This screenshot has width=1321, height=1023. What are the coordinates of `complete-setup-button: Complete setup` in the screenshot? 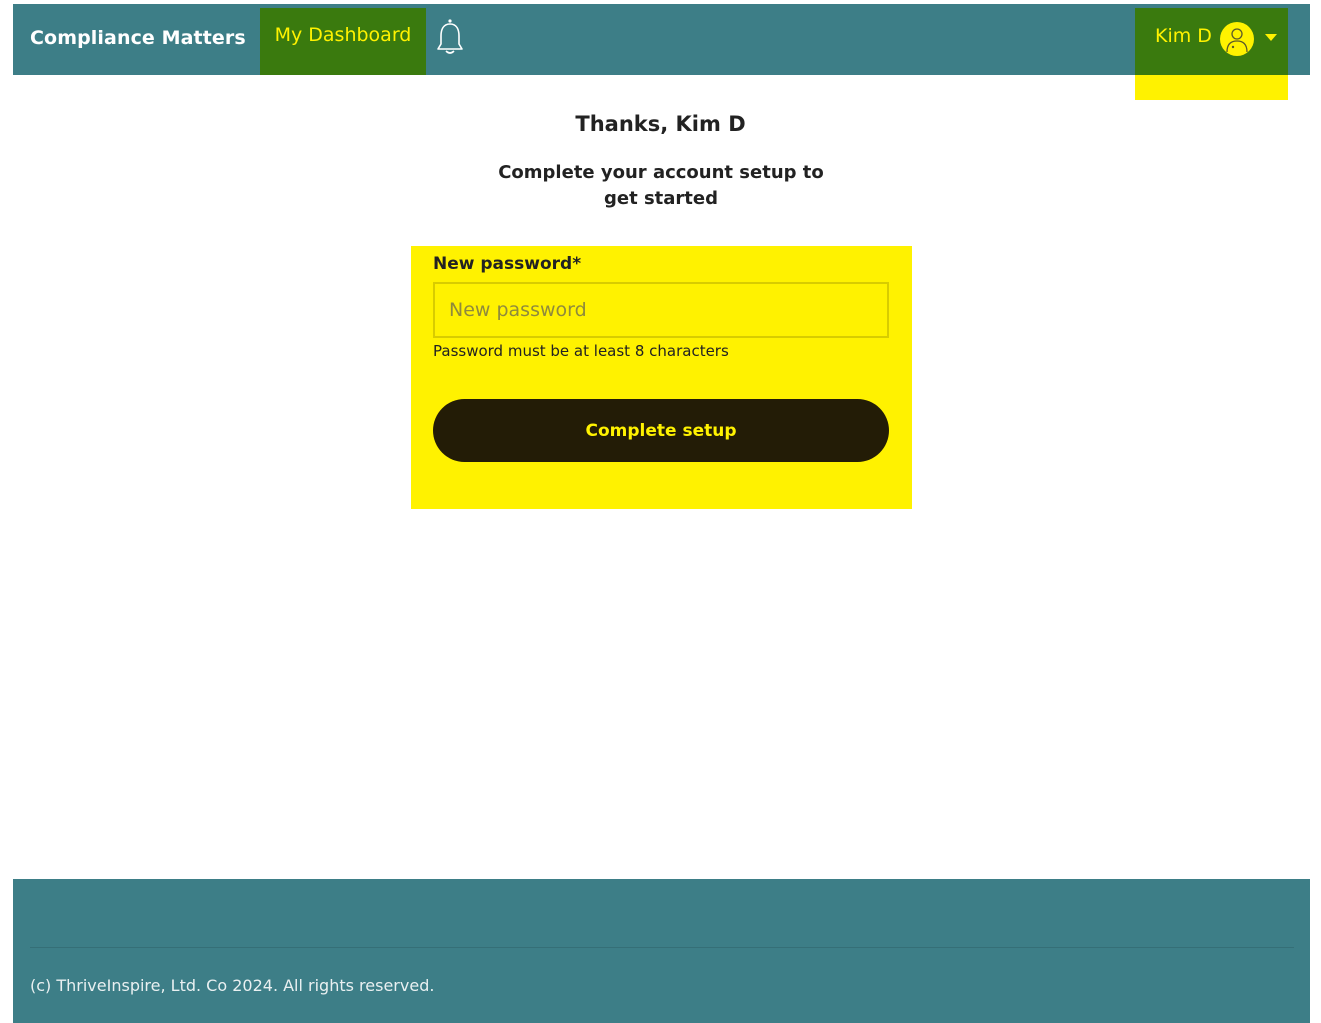 It's located at (661, 430).